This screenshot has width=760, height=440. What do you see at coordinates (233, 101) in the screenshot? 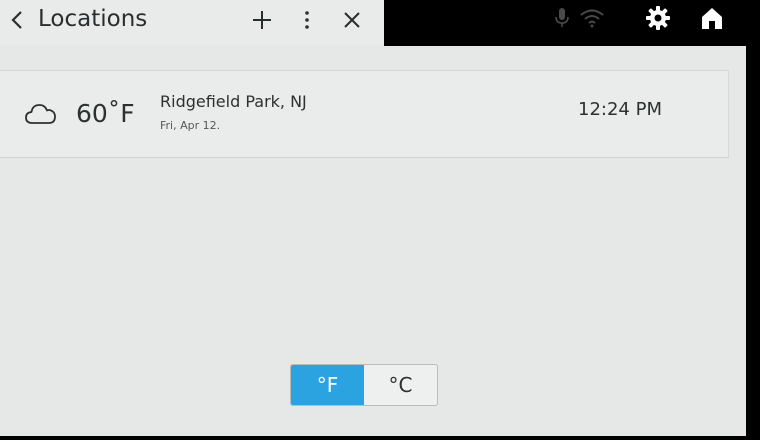
I see `city-name: Ridgefield Park, NJ` at bounding box center [233, 101].